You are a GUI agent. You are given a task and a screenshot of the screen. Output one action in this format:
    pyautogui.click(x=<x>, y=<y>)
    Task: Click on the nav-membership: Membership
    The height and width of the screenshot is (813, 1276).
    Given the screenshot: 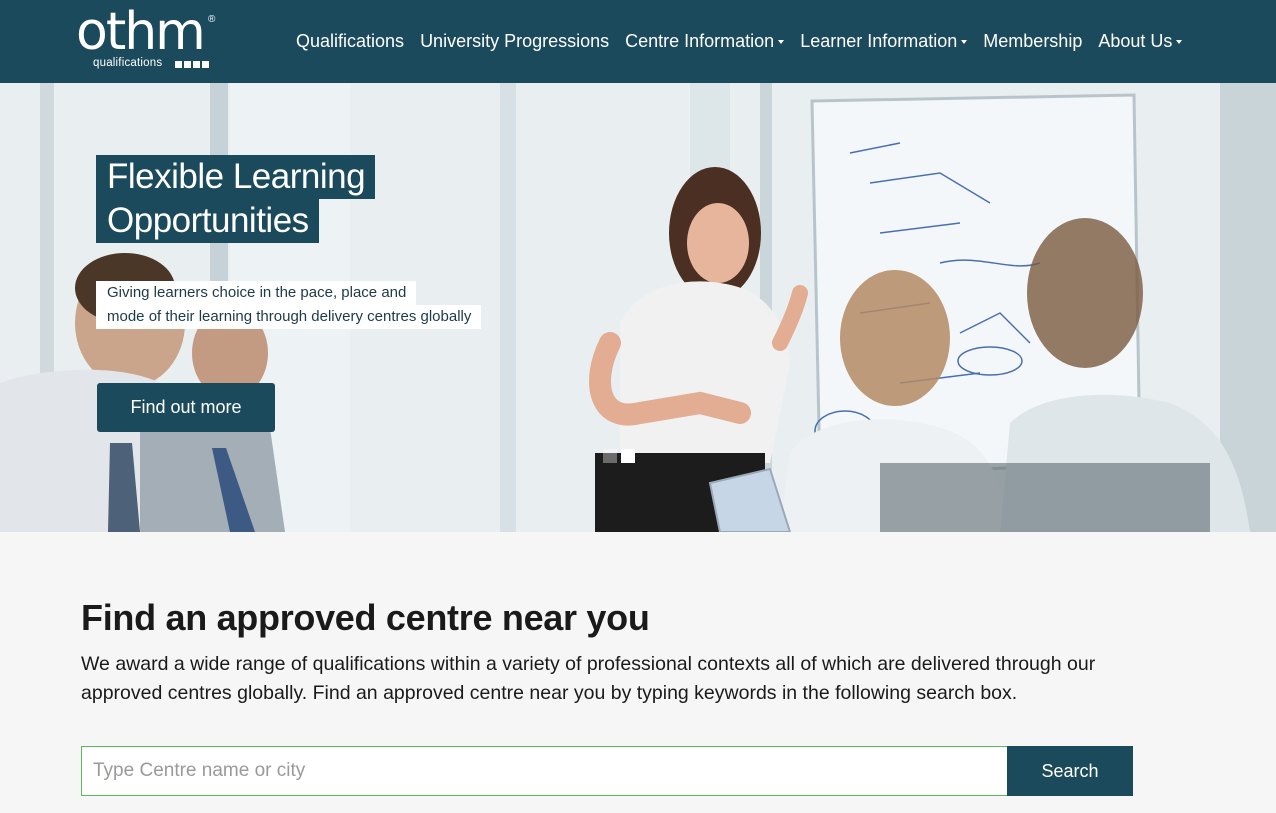 What is the action you would take?
    pyautogui.click(x=1032, y=41)
    